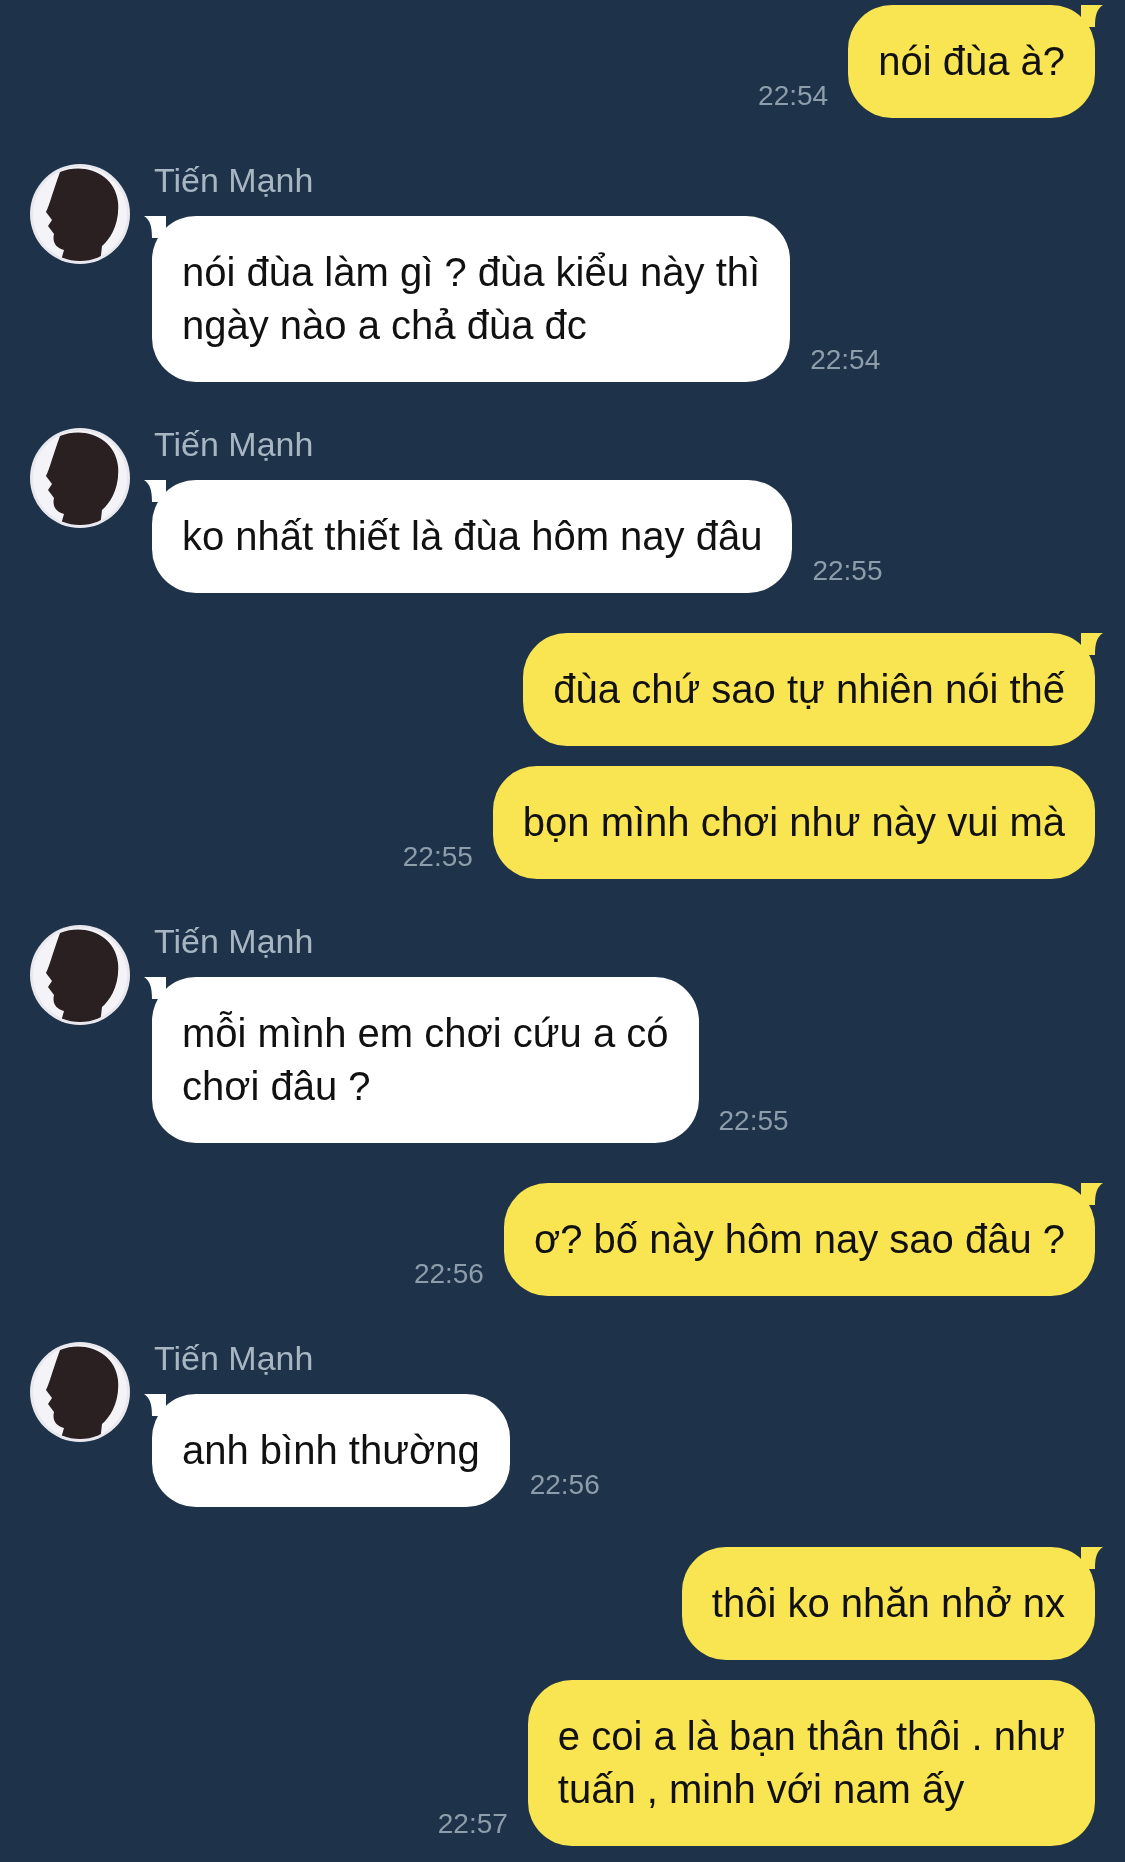 The height and width of the screenshot is (1862, 1125). Describe the element at coordinates (793, 822) in the screenshot. I see `message-bubble: bọn mình chơi như này vui mà` at that location.